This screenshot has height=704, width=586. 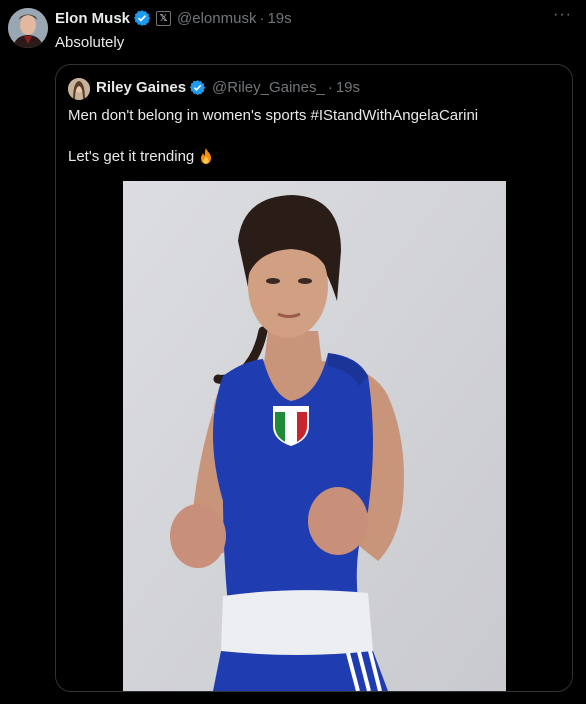 I want to click on fire-icon, so click(x=206, y=156).